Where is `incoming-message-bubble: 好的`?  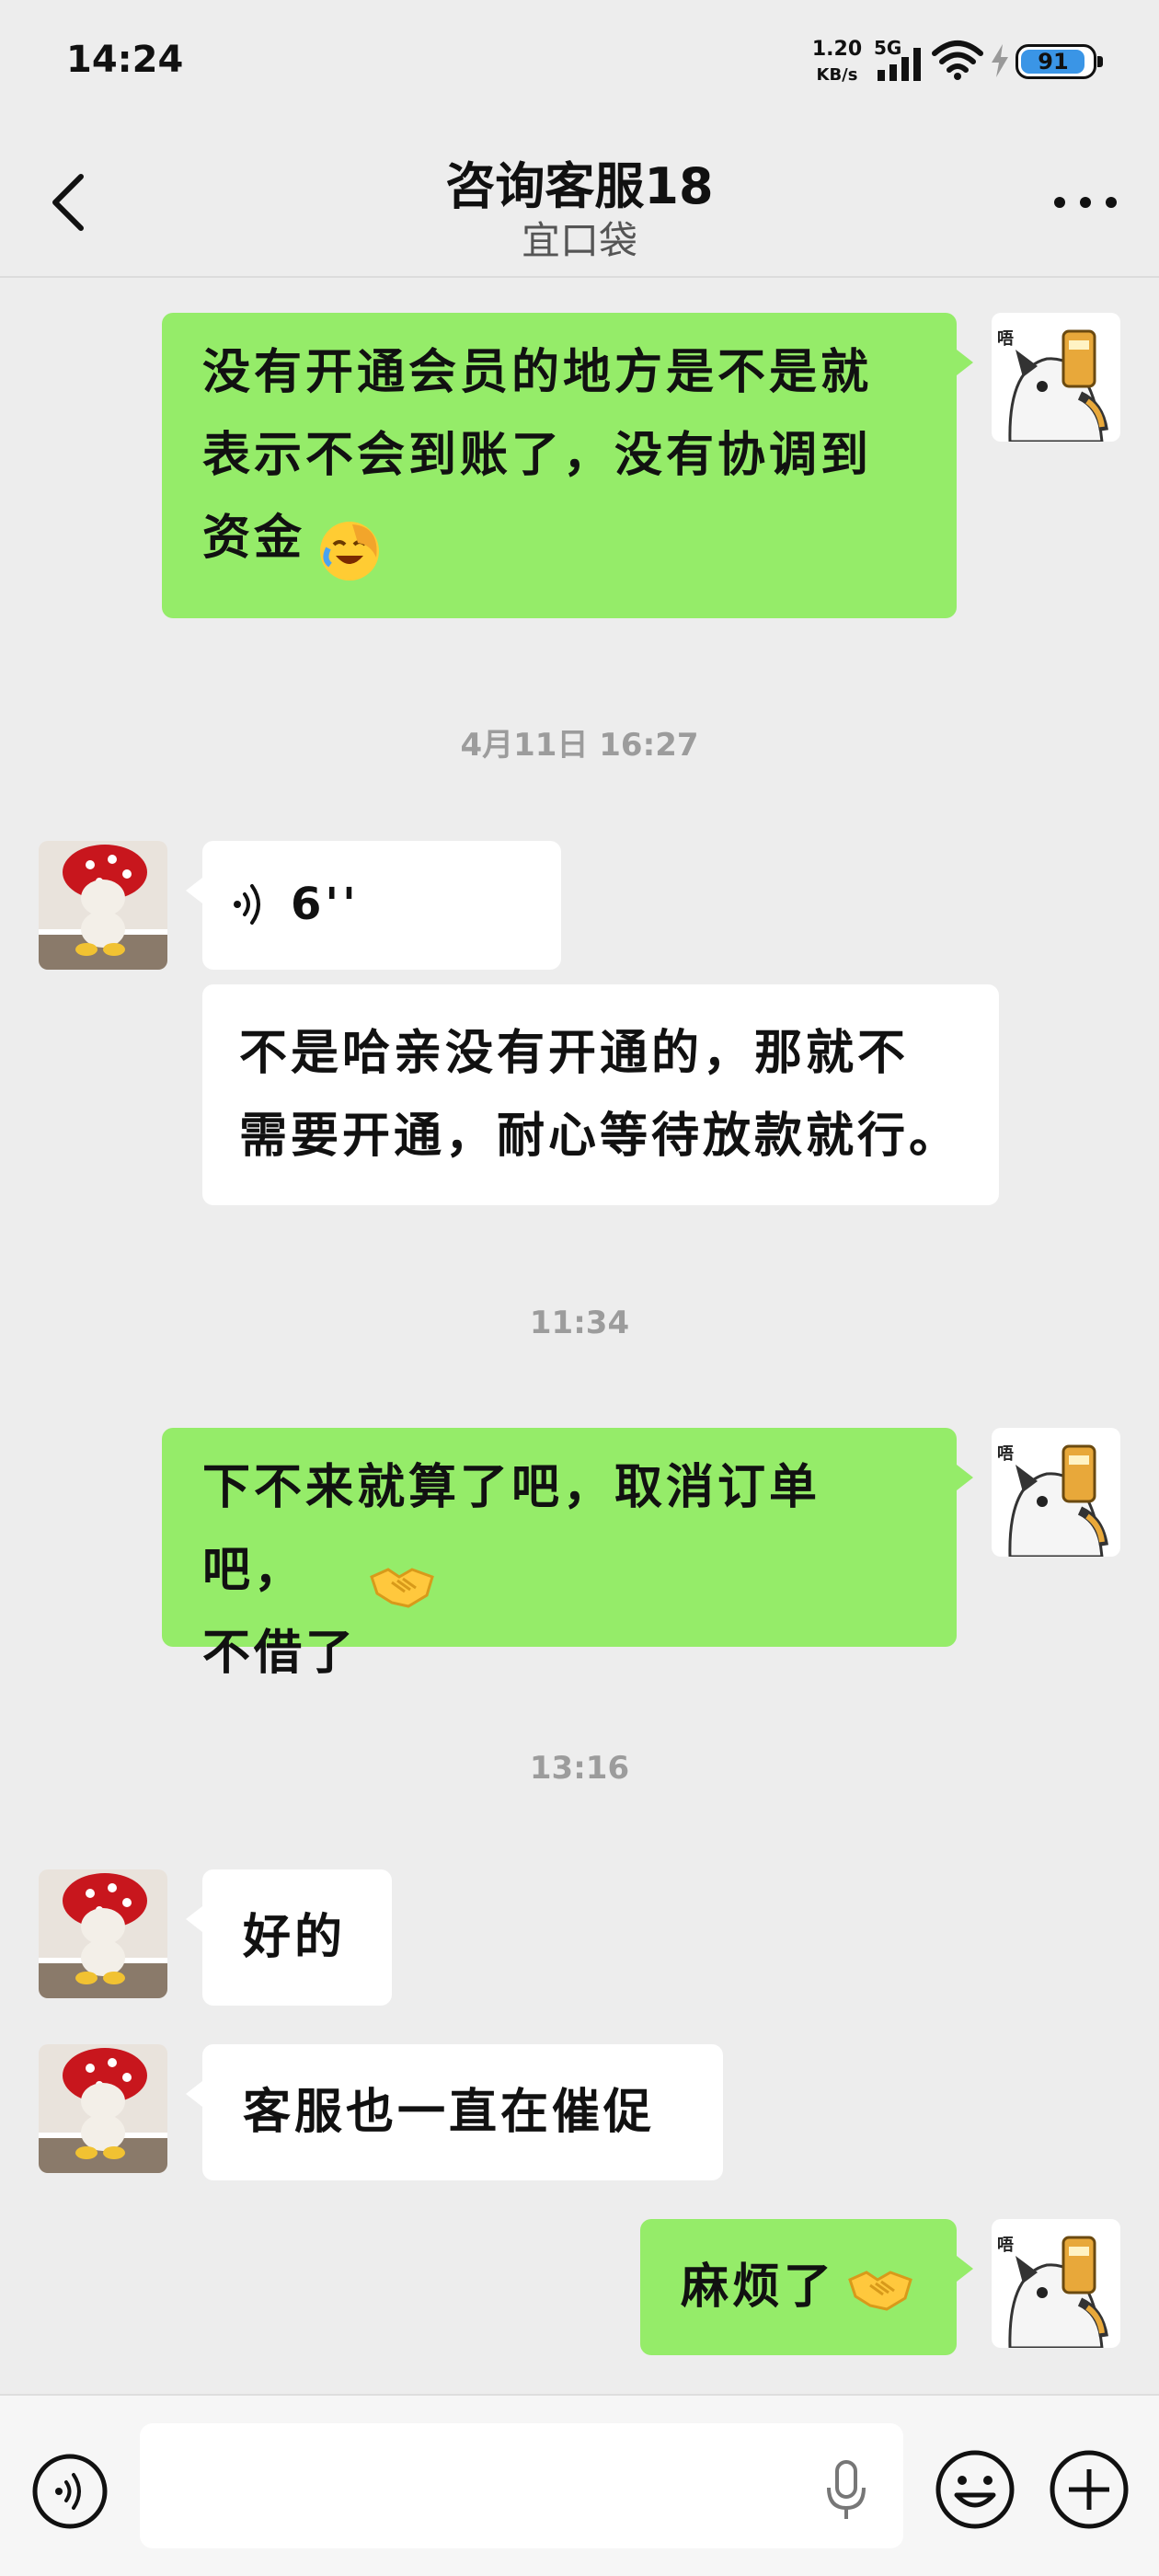
incoming-message-bubble: 好的 is located at coordinates (289, 1937).